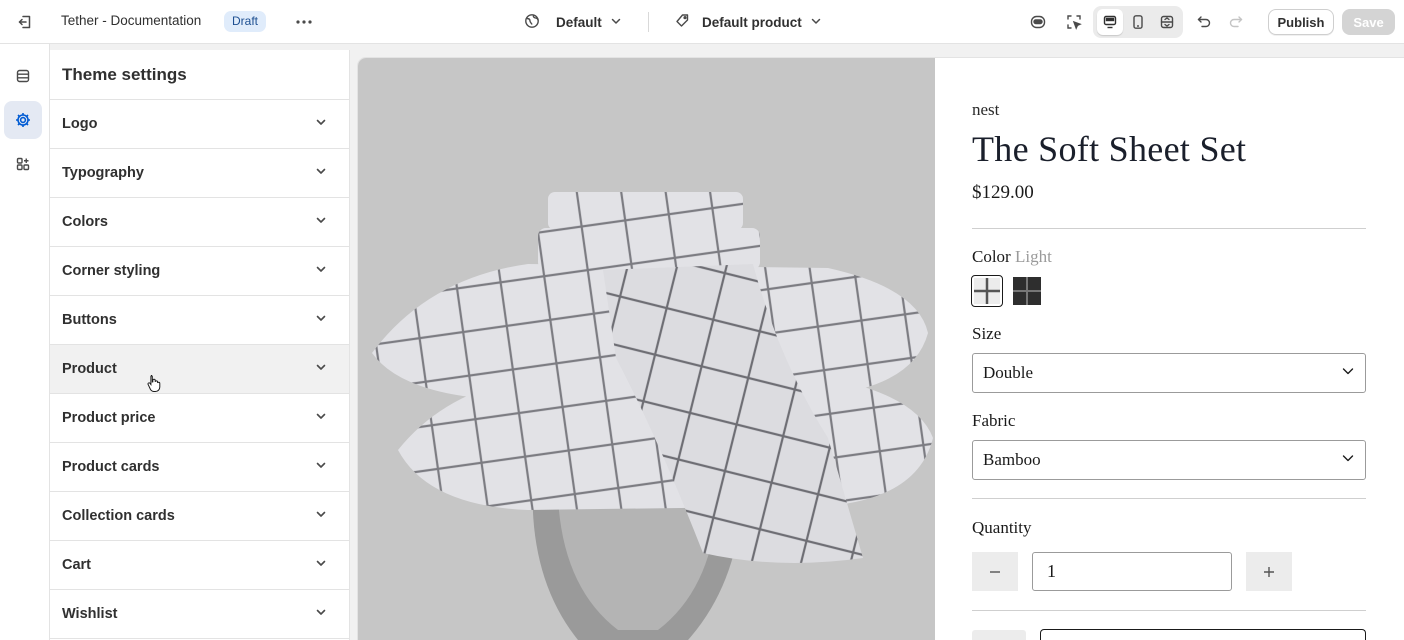 The width and height of the screenshot is (1404, 640). What do you see at coordinates (199, 173) in the screenshot?
I see `accordion-item-typography: Typography` at bounding box center [199, 173].